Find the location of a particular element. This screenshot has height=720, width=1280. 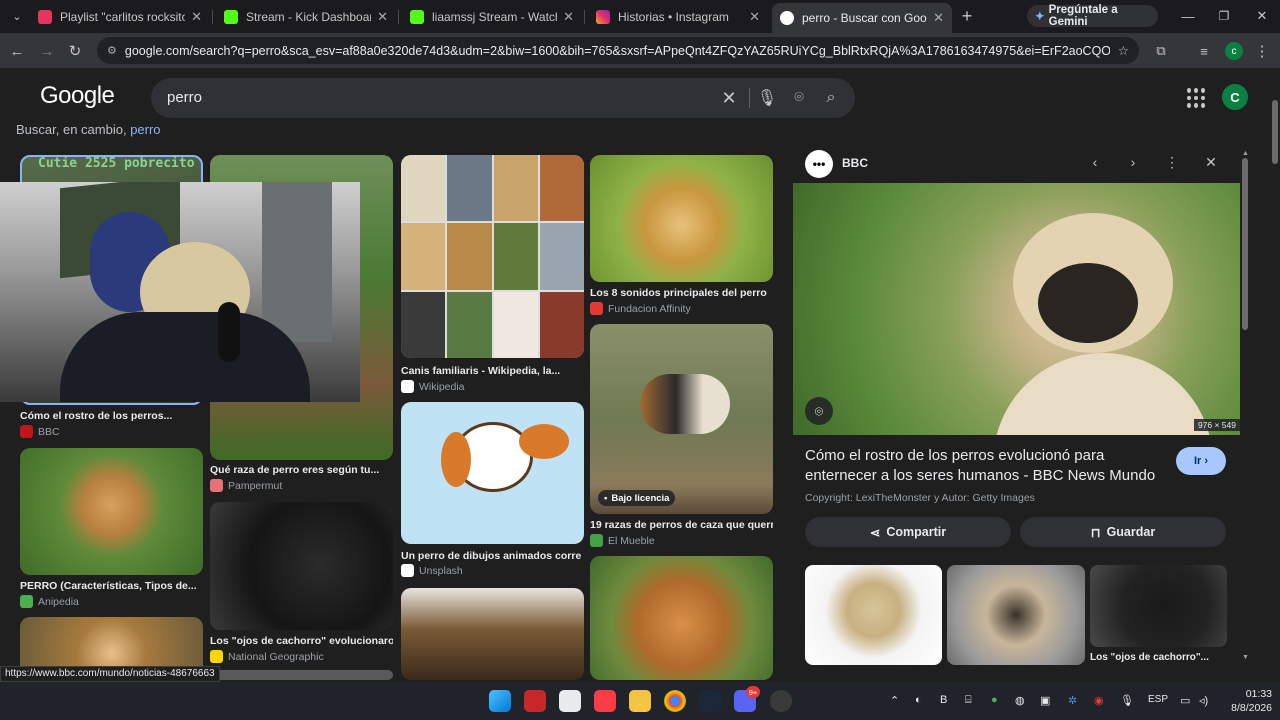

menu-kebab-icon: ⋮ is located at coordinates (1262, 51).